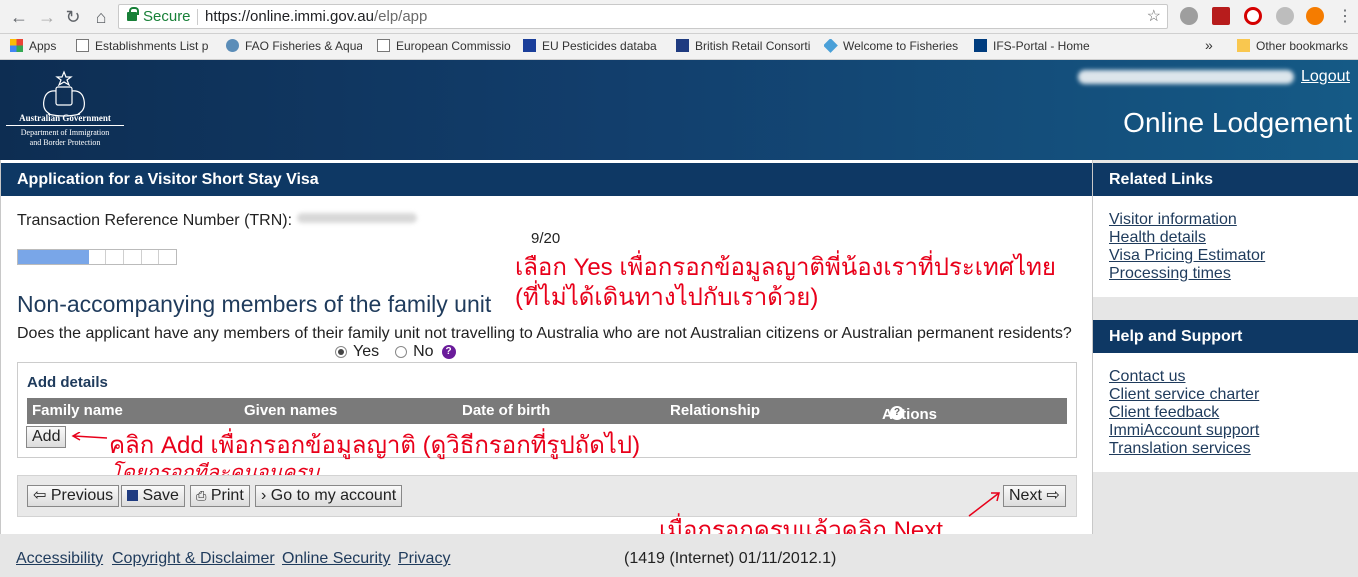 This screenshot has height=577, width=1358. What do you see at coordinates (894, 46) in the screenshot?
I see `bookmark-item: Welcome to Fisheries` at bounding box center [894, 46].